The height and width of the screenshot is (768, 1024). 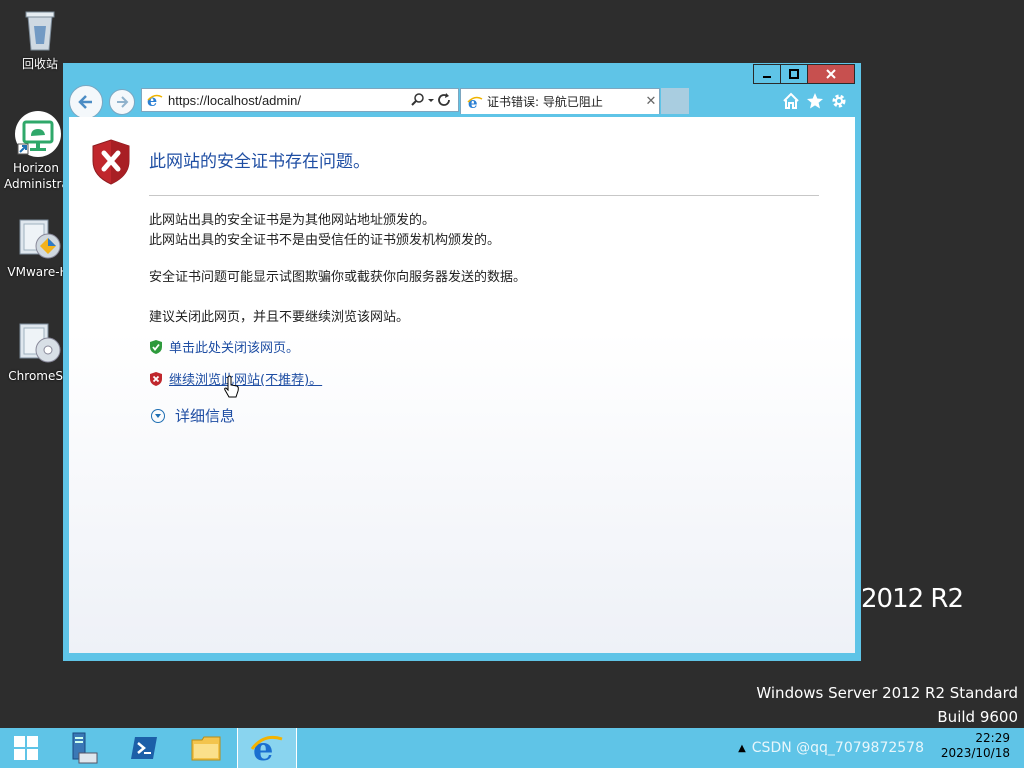 I want to click on tab-certificate-error: e 证书错误: 导航已阻止 ✕, so click(x=560, y=101).